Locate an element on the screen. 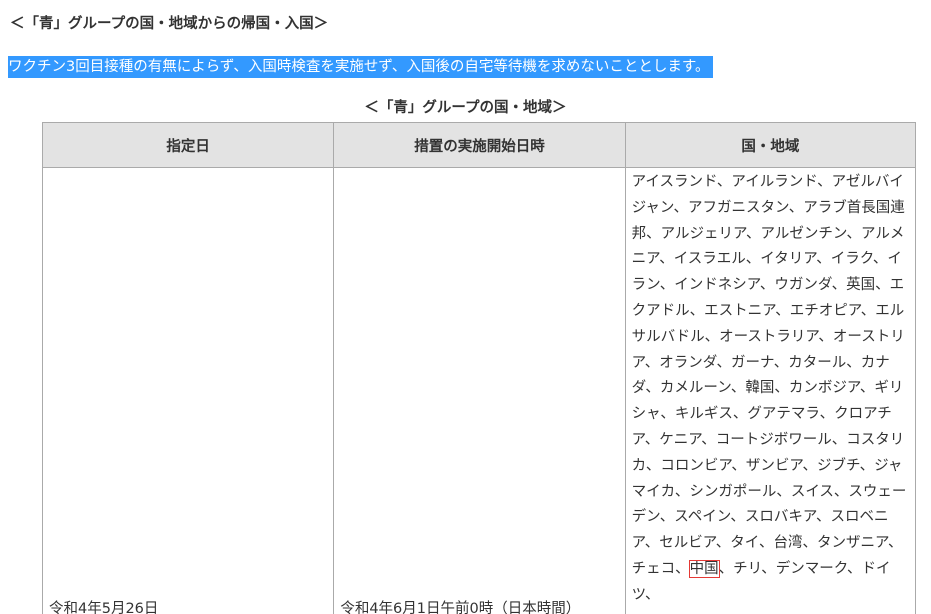 This screenshot has height=614, width=931. table-header-row: 指定日 措置の実施開始日時 国・地域 is located at coordinates (479, 145).